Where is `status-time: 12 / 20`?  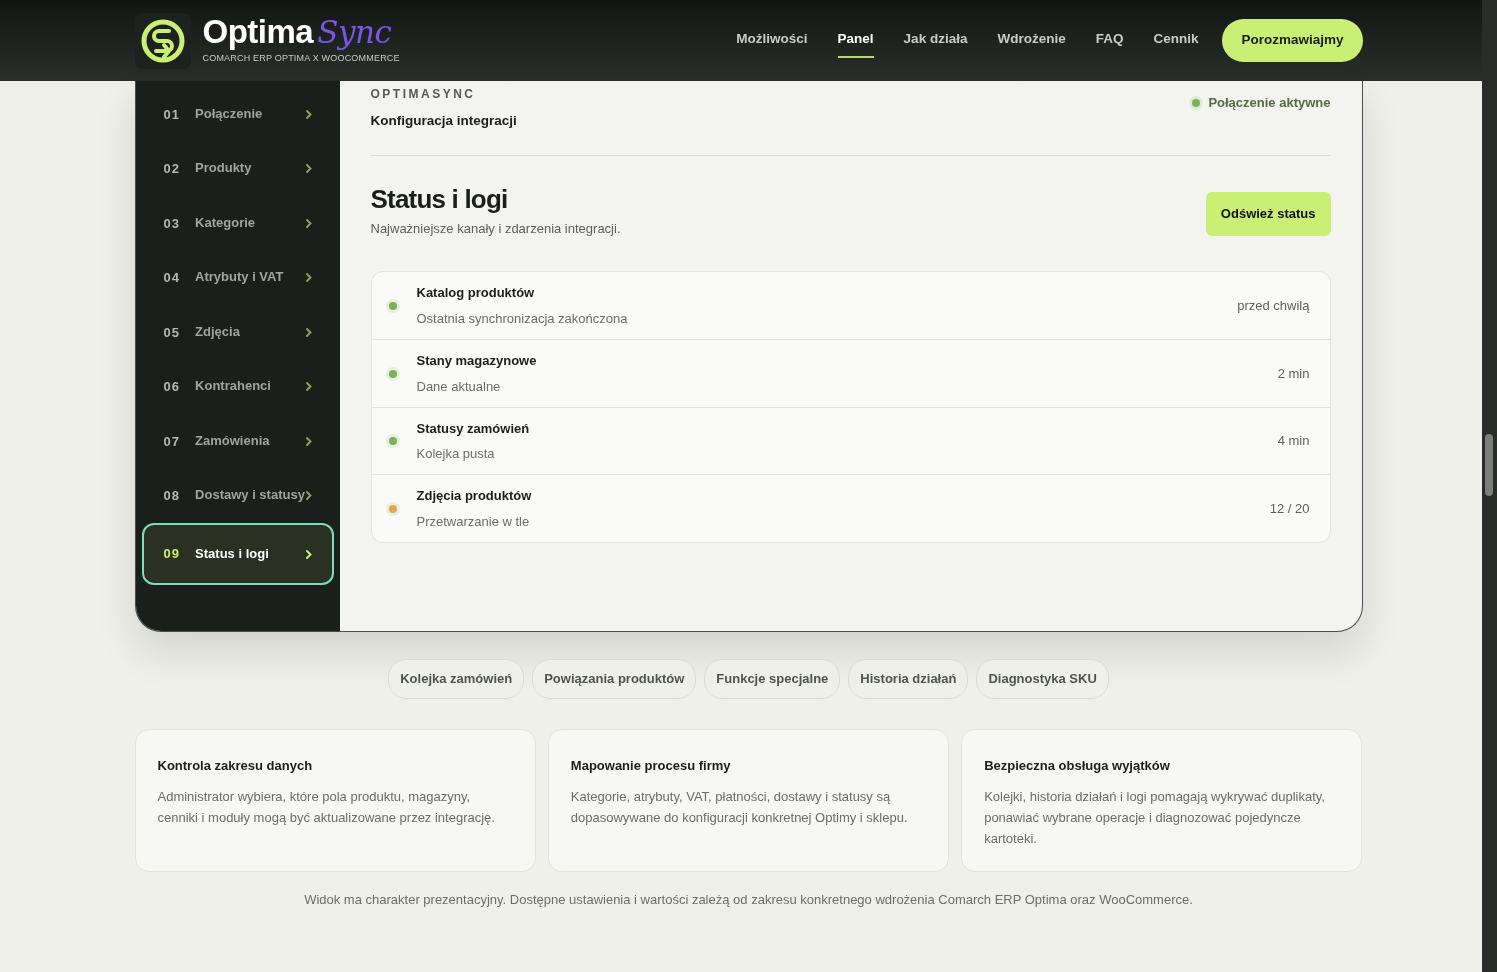 status-time: 12 / 20 is located at coordinates (1289, 508).